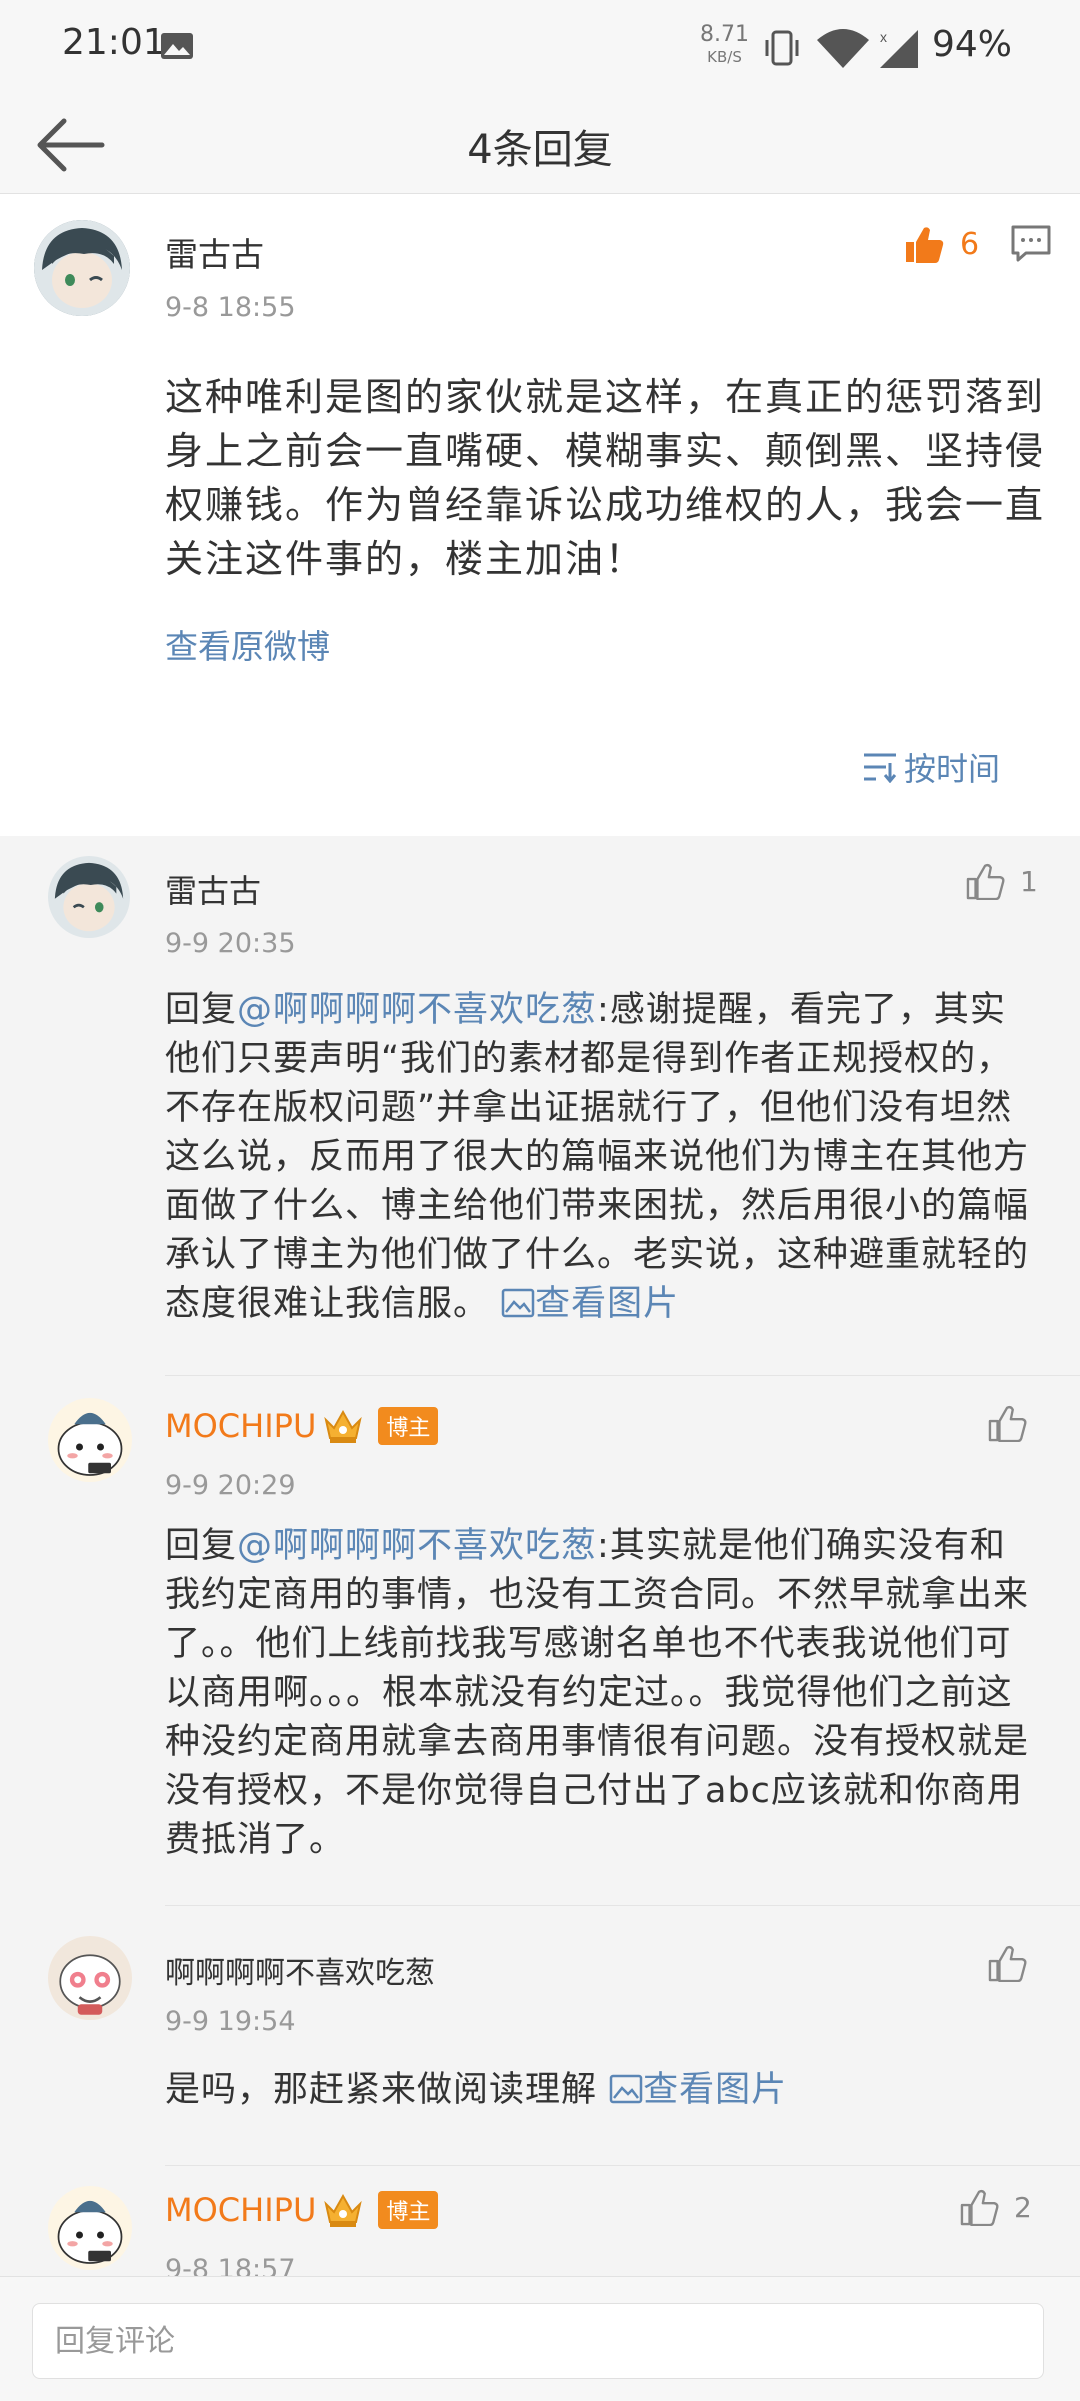 The height and width of the screenshot is (2401, 1080). I want to click on like-button: 2, so click(996, 2207).